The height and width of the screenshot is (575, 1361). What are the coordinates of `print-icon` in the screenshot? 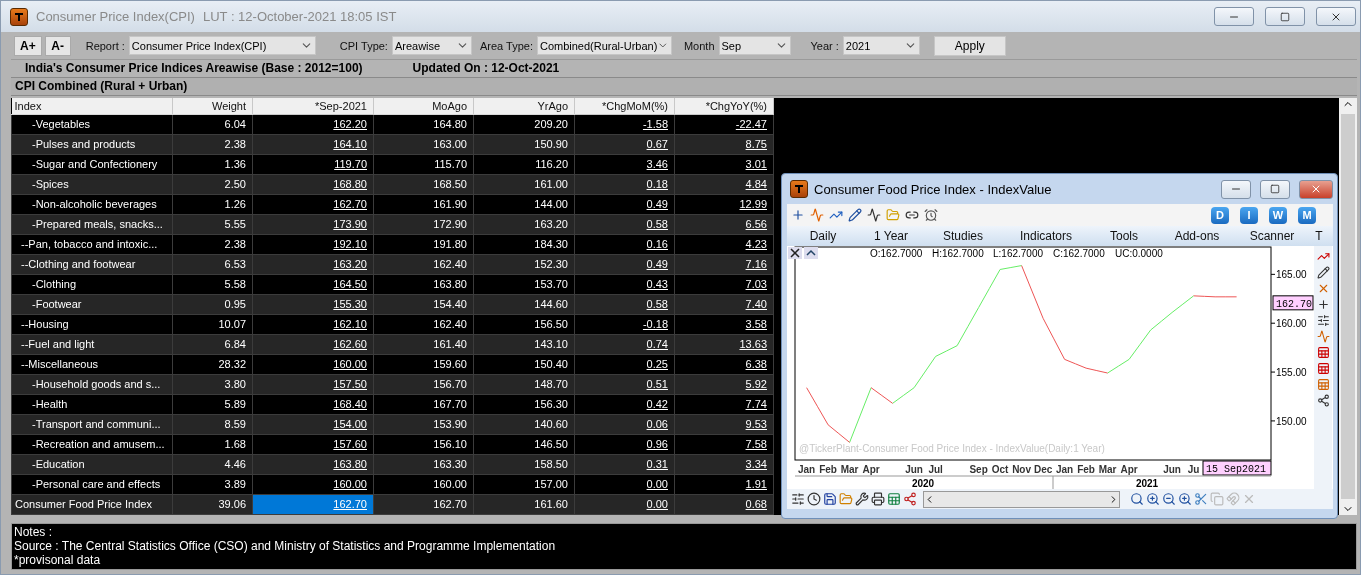 It's located at (878, 499).